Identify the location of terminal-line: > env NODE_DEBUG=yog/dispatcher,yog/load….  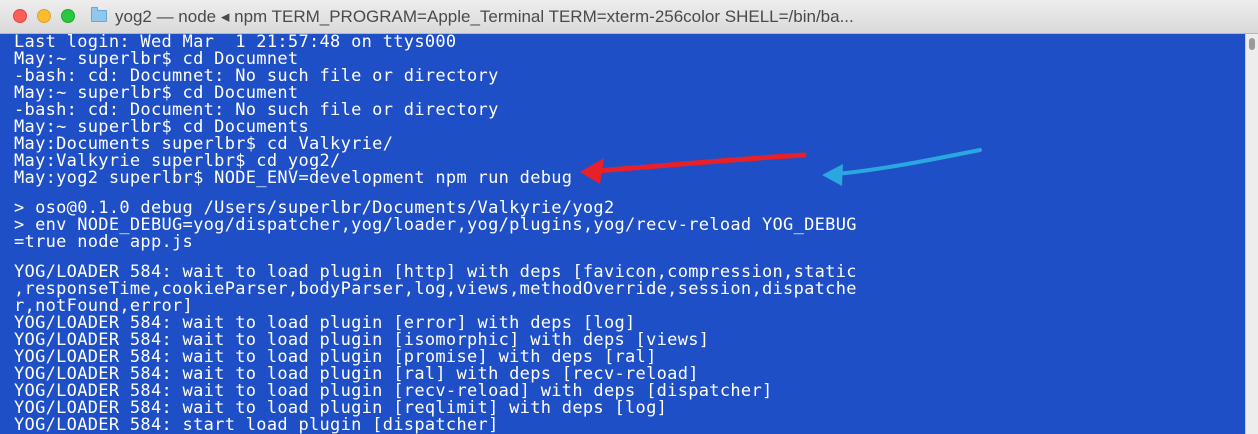
(435, 225).